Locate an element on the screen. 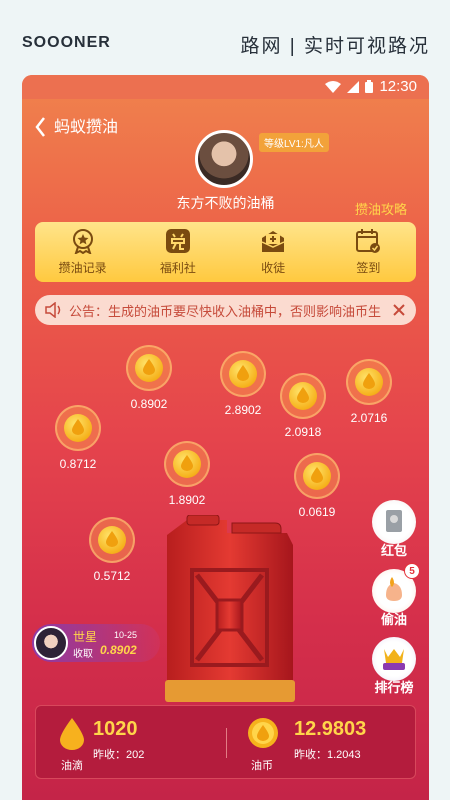  coin-value: 0.8902 is located at coordinates (149, 404).